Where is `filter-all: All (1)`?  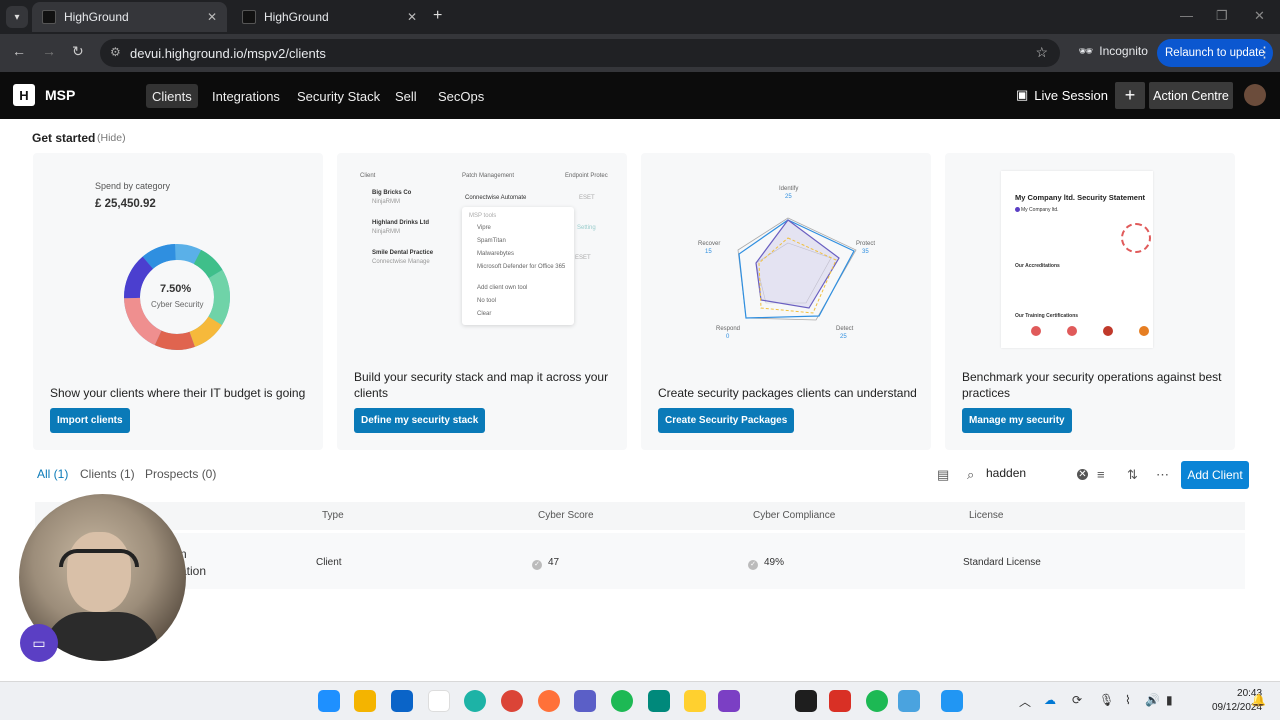
filter-all: All (1) is located at coordinates (52, 474).